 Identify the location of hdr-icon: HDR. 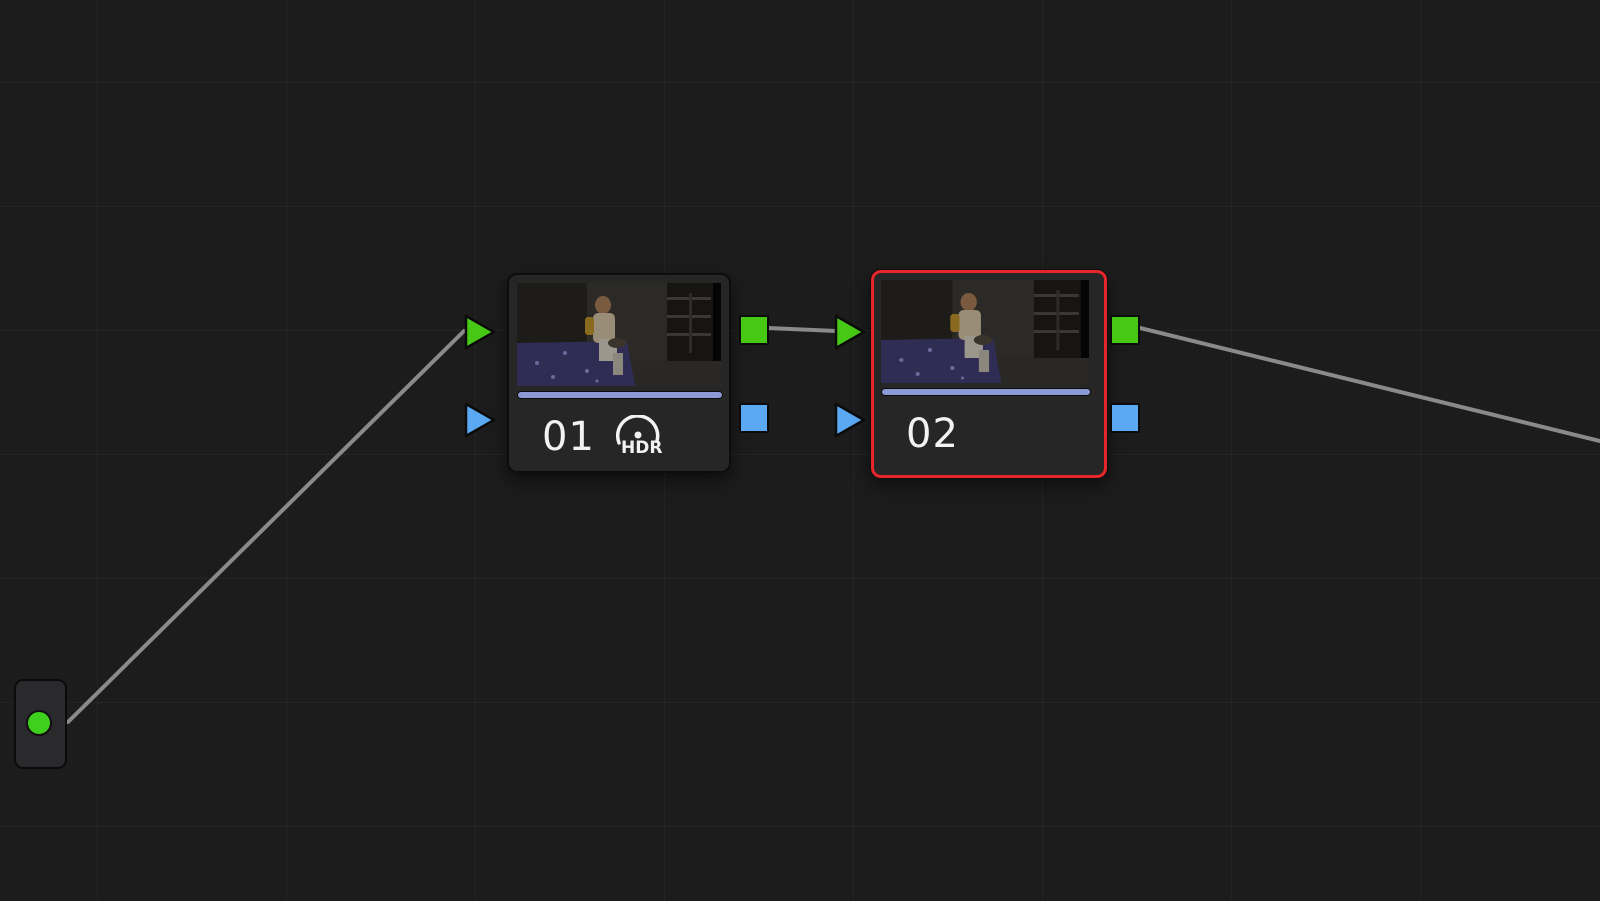
(641, 439).